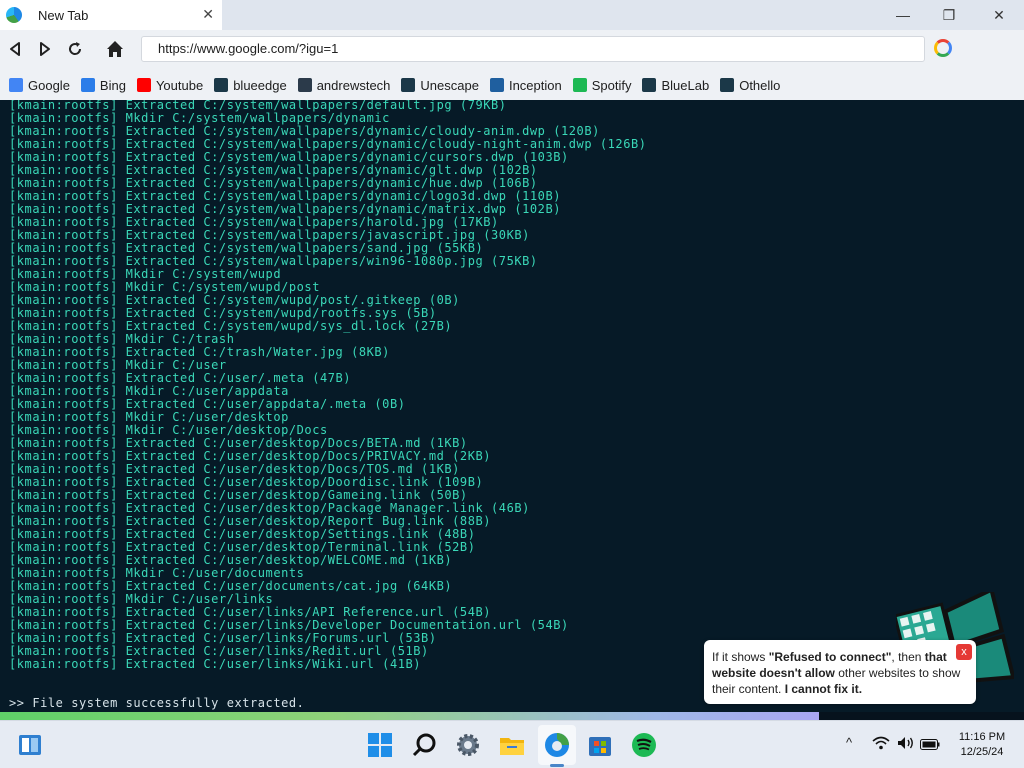 Image resolution: width=1024 pixels, height=768 pixels. What do you see at coordinates (982, 737) in the screenshot?
I see `clock-time: 11:16 PM` at bounding box center [982, 737].